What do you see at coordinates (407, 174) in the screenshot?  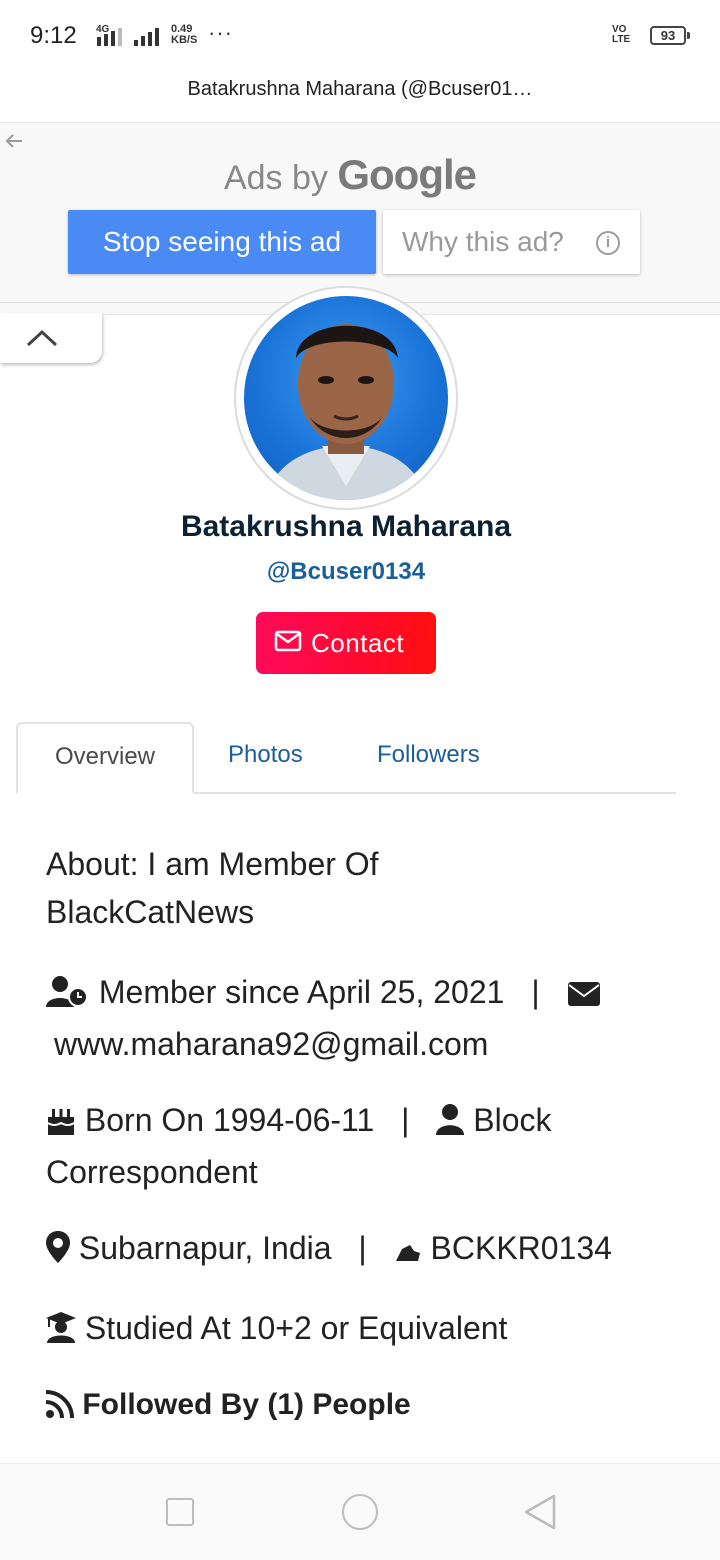 I see `google-logo: Google` at bounding box center [407, 174].